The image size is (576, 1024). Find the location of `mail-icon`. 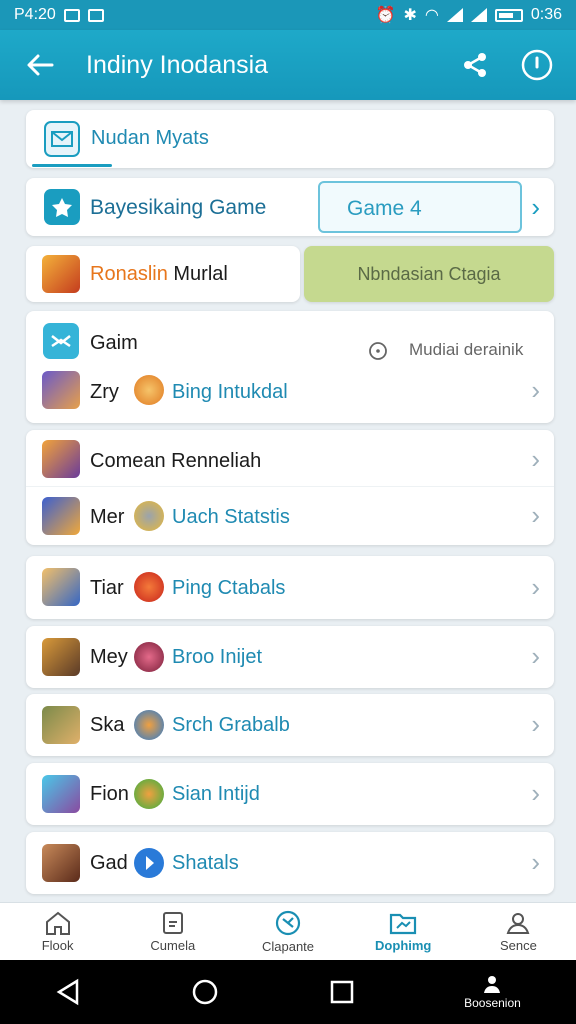

mail-icon is located at coordinates (62, 139).